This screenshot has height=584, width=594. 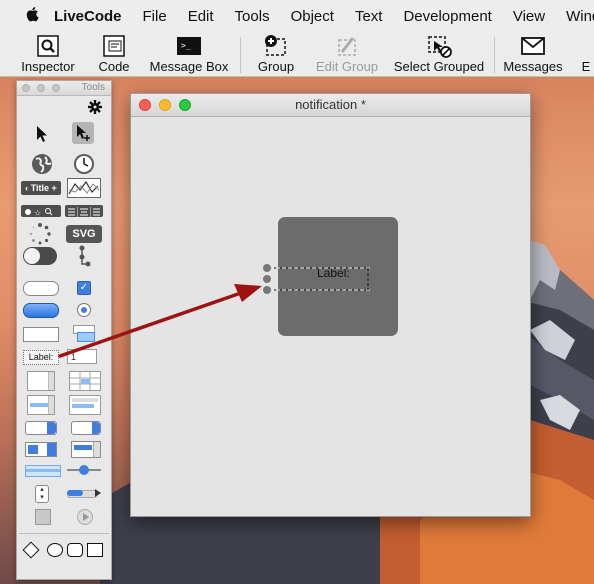 What do you see at coordinates (41, 188) in the screenshot?
I see `header-bar-widget: ‹ Title +` at bounding box center [41, 188].